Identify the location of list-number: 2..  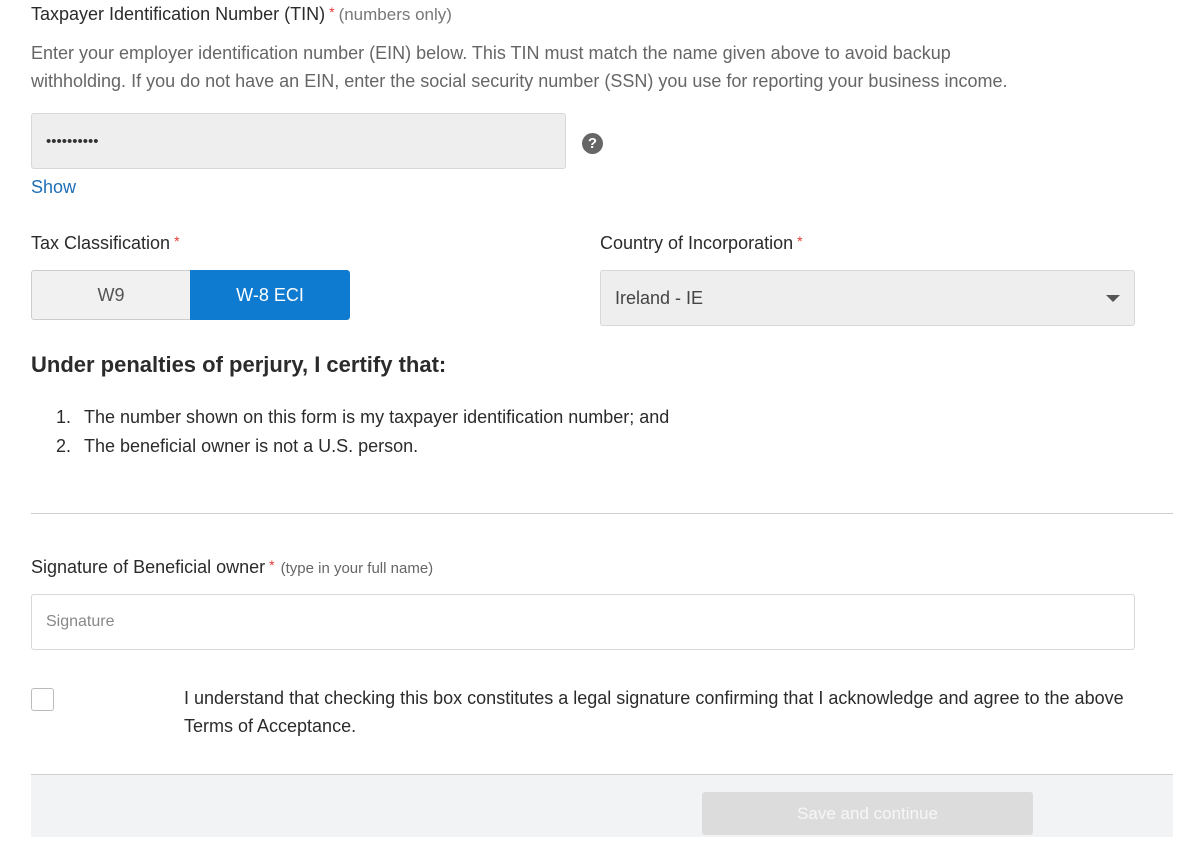
(64, 446).